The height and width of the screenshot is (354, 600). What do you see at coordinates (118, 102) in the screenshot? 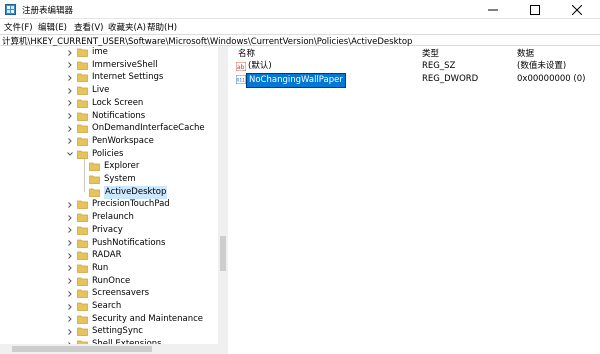
I see `tree-item-label: Lock Screen` at bounding box center [118, 102].